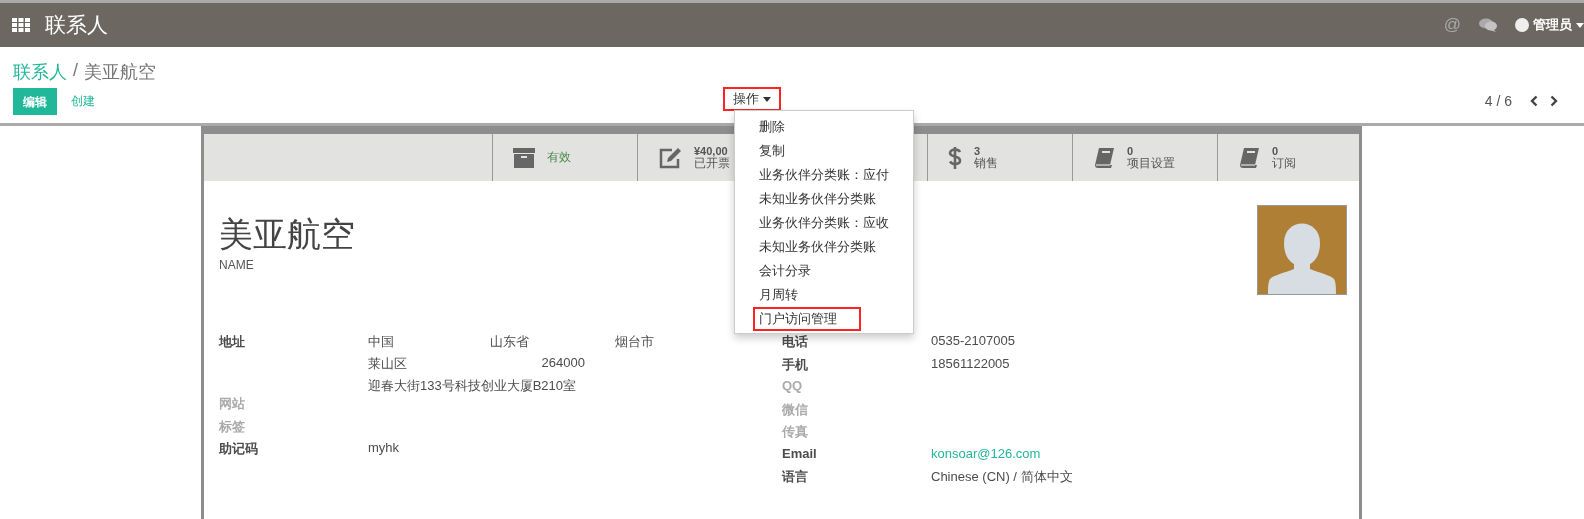 The height and width of the screenshot is (519, 1584). What do you see at coordinates (807, 319) in the screenshot?
I see `menu-item: 门户访问管理` at bounding box center [807, 319].